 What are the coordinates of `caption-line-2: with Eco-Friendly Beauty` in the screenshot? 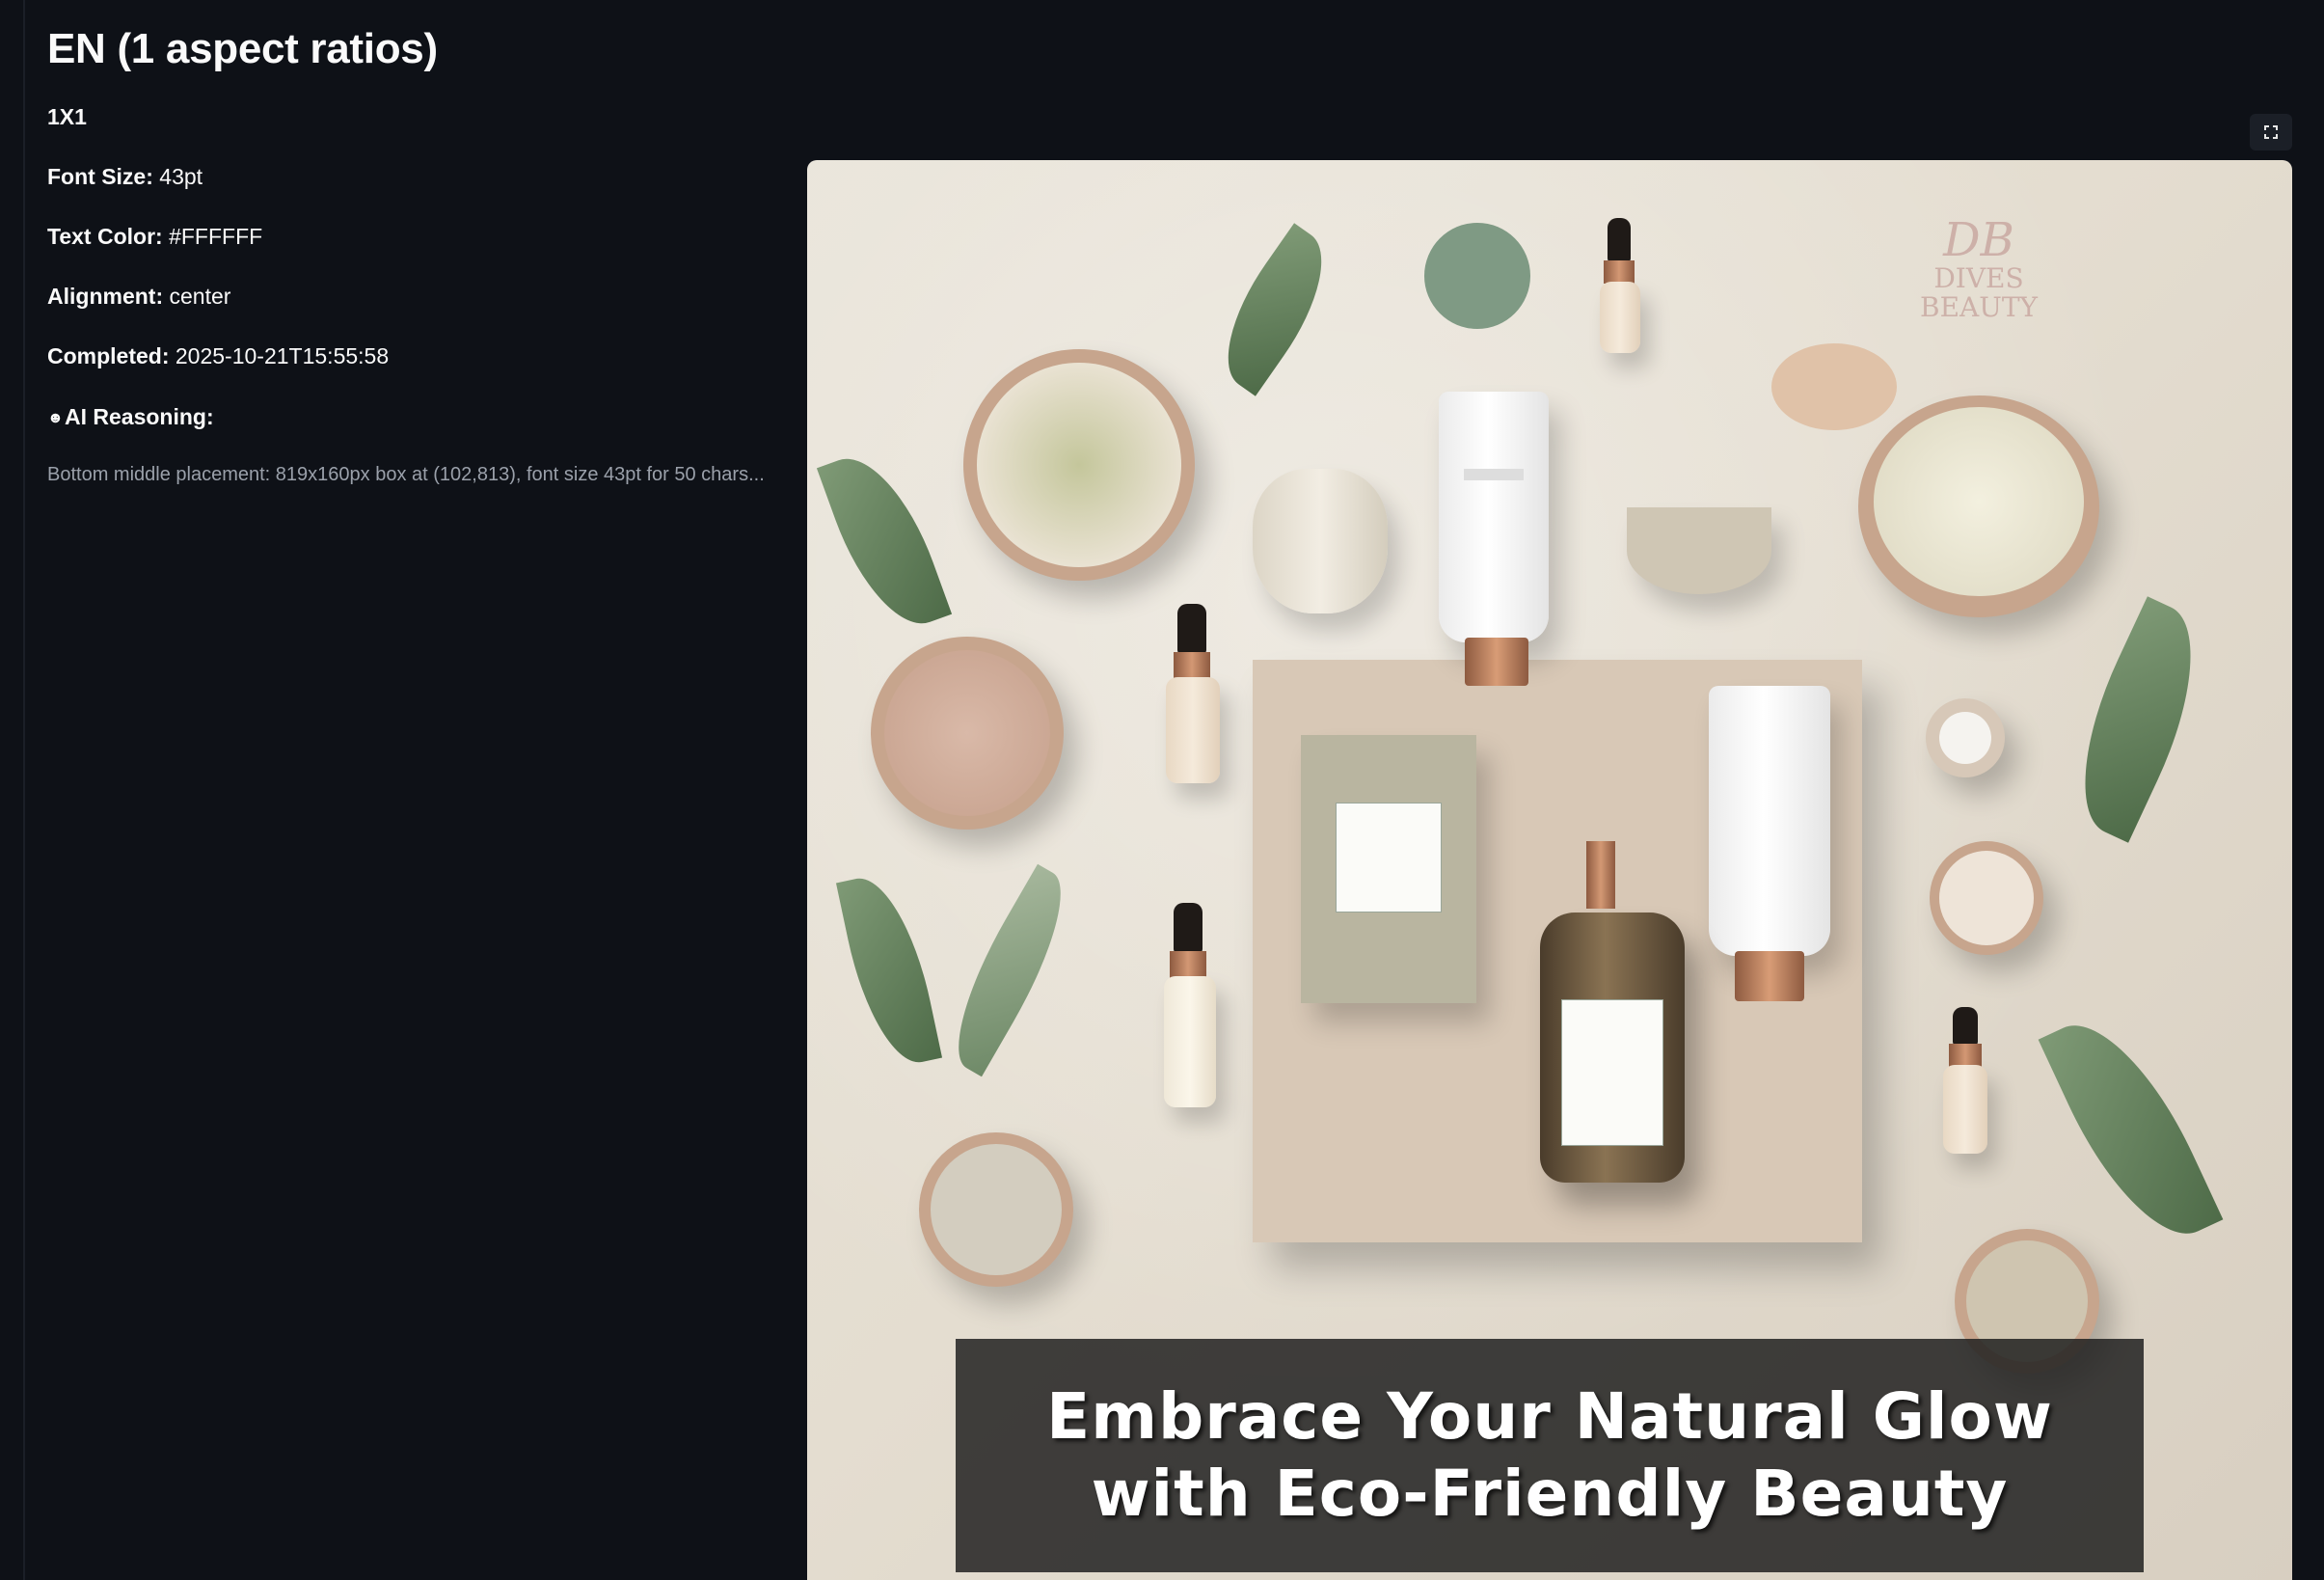 It's located at (1550, 1494).